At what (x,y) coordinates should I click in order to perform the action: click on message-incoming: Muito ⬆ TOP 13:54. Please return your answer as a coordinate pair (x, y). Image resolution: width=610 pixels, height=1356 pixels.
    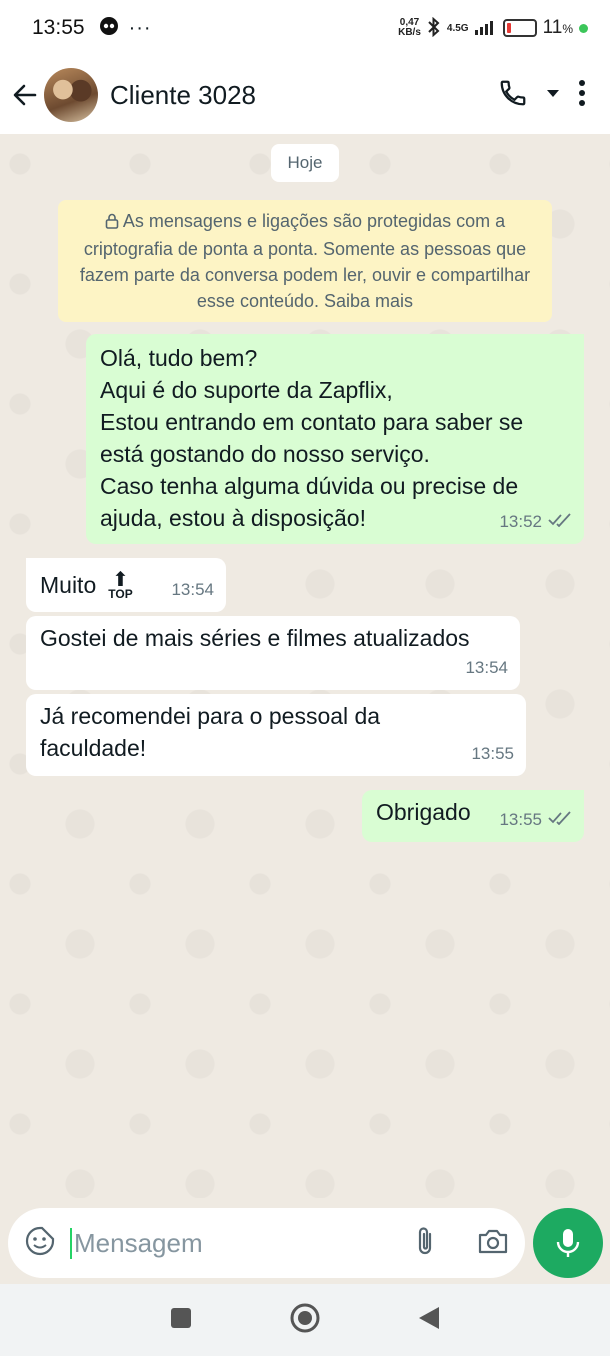
    Looking at the image, I should click on (126, 585).